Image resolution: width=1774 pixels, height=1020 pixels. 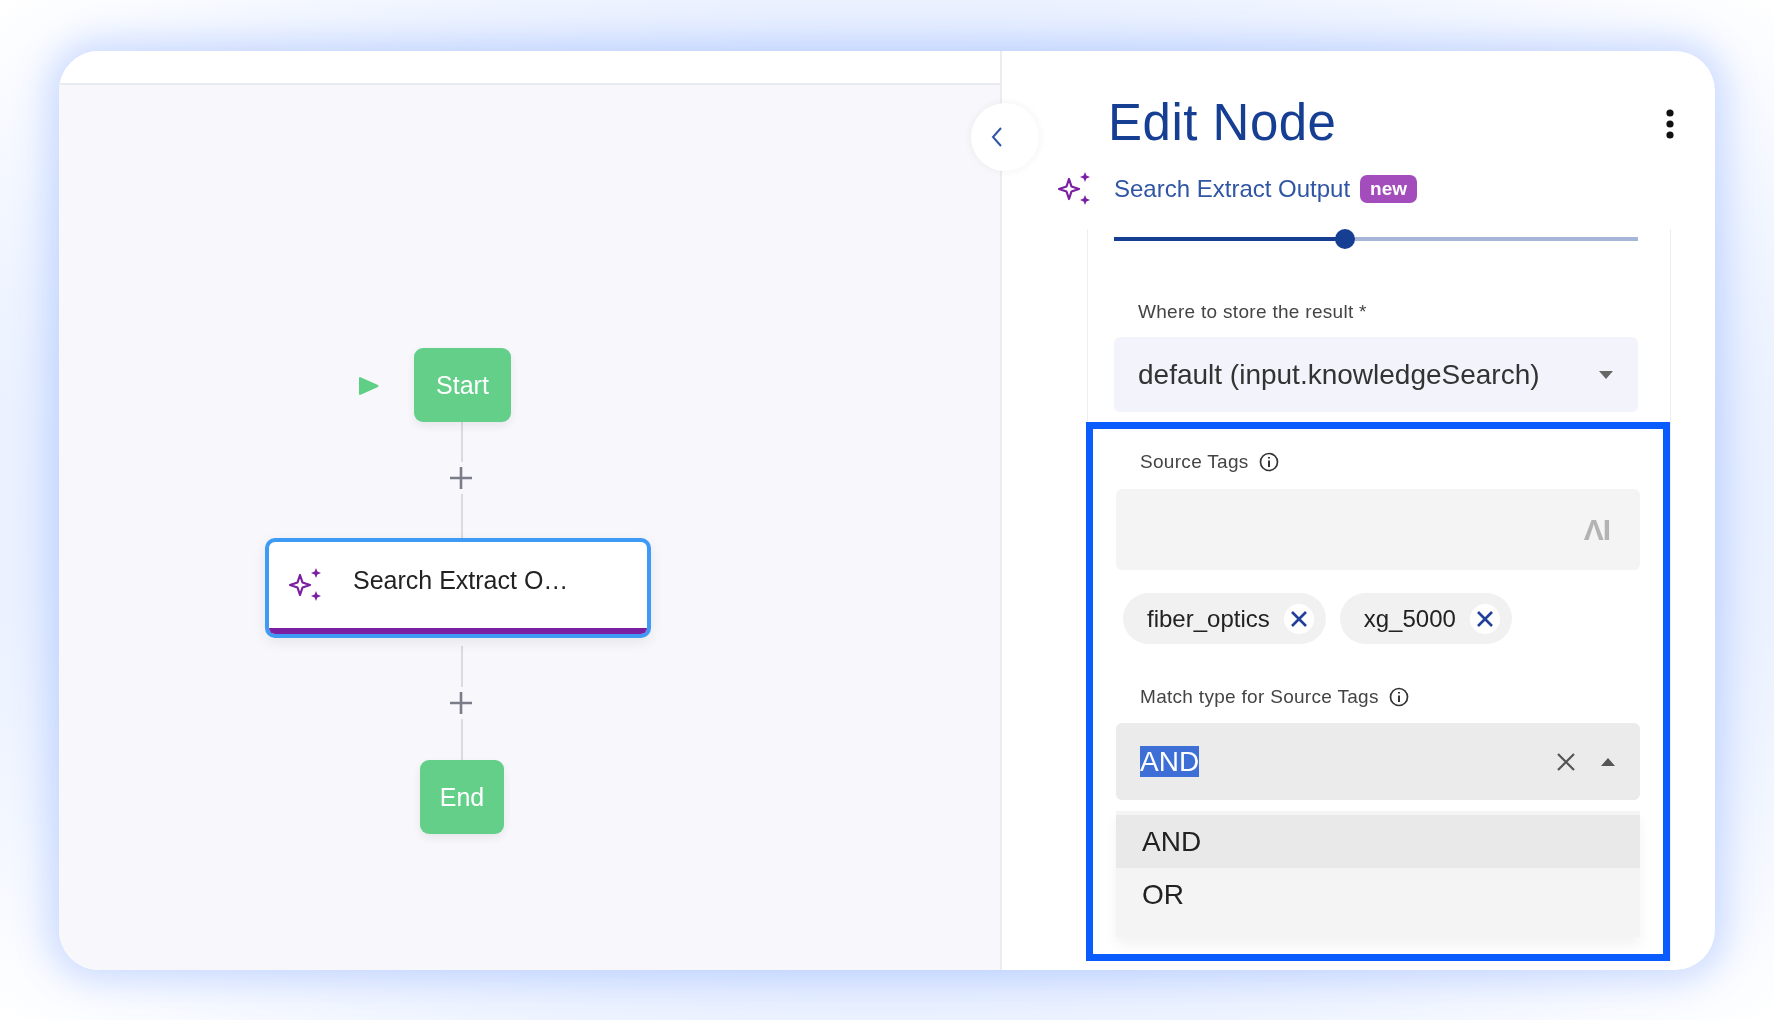 I want to click on tag-label: fiber_optics, so click(x=1208, y=618).